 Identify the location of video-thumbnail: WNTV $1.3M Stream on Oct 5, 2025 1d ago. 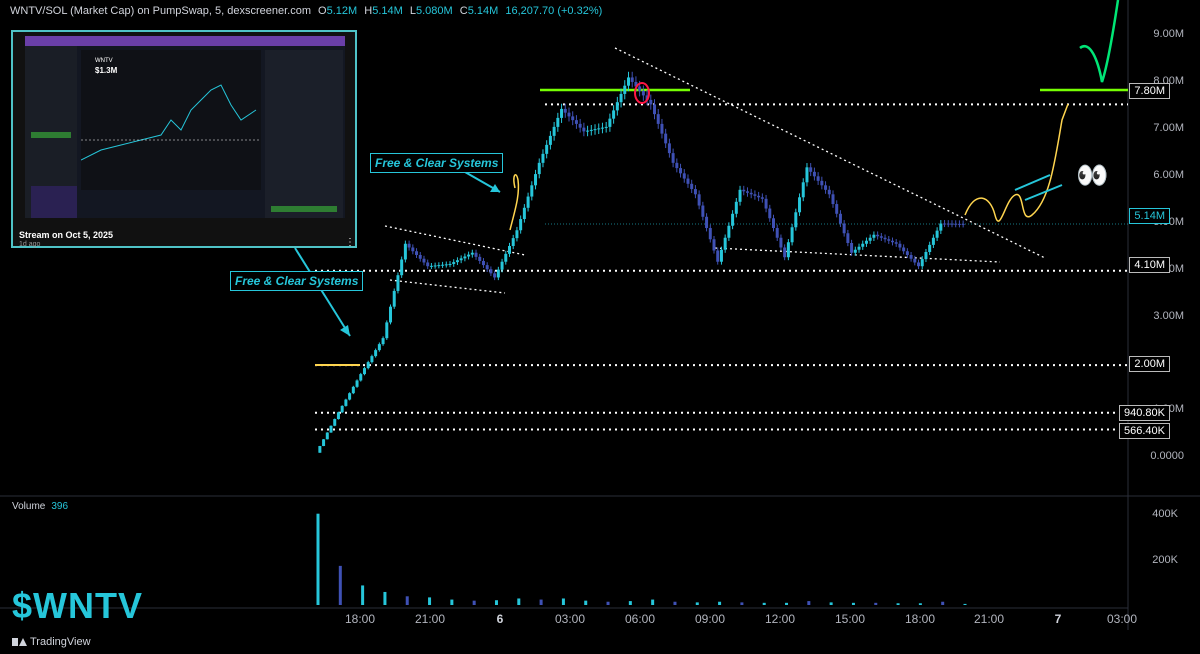
(184, 139).